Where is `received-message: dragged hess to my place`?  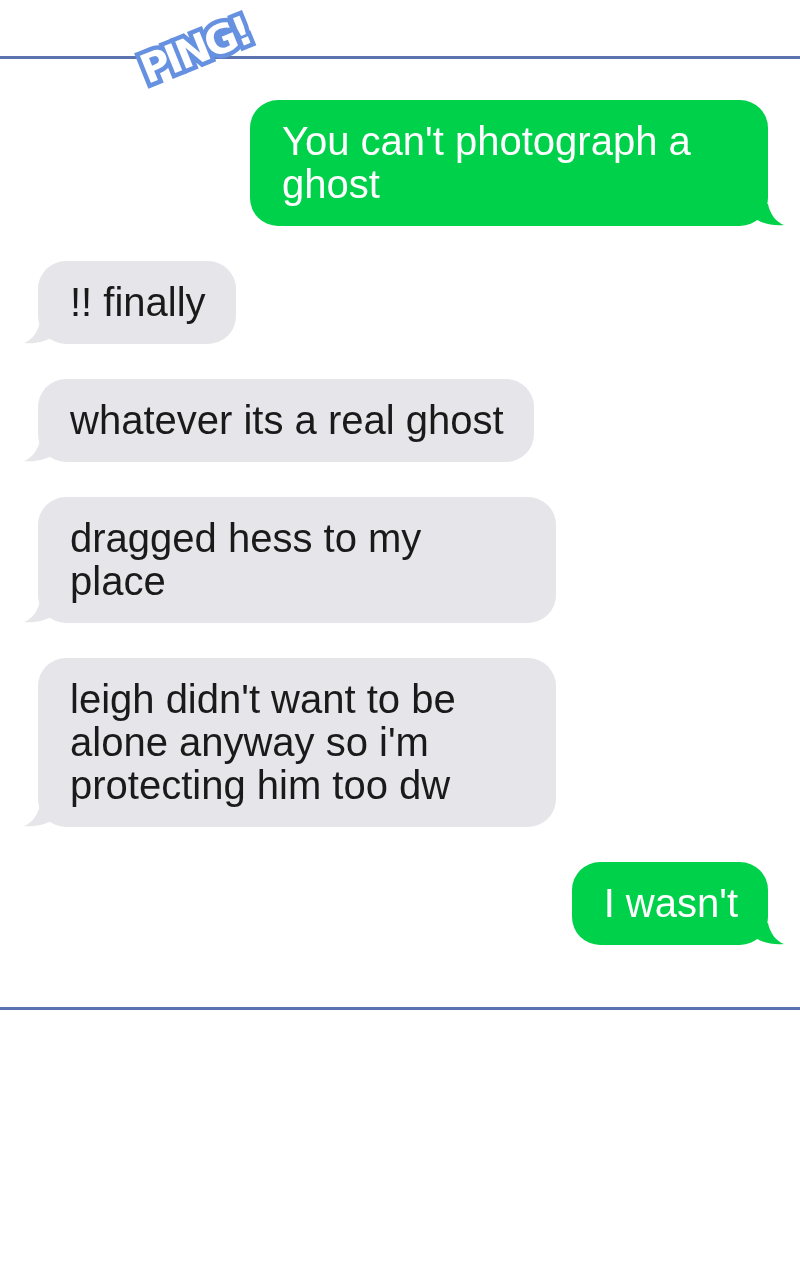 received-message: dragged hess to my place is located at coordinates (297, 560).